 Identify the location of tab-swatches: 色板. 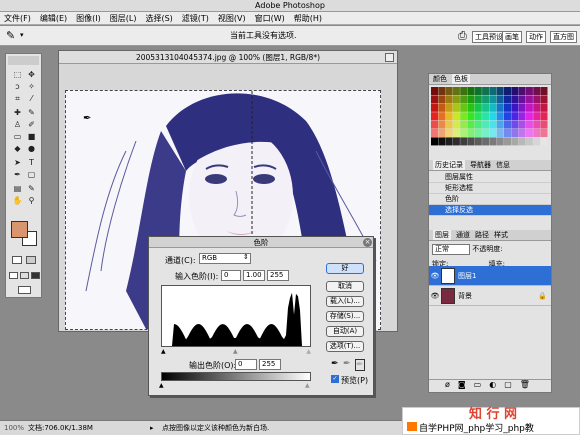
(461, 79).